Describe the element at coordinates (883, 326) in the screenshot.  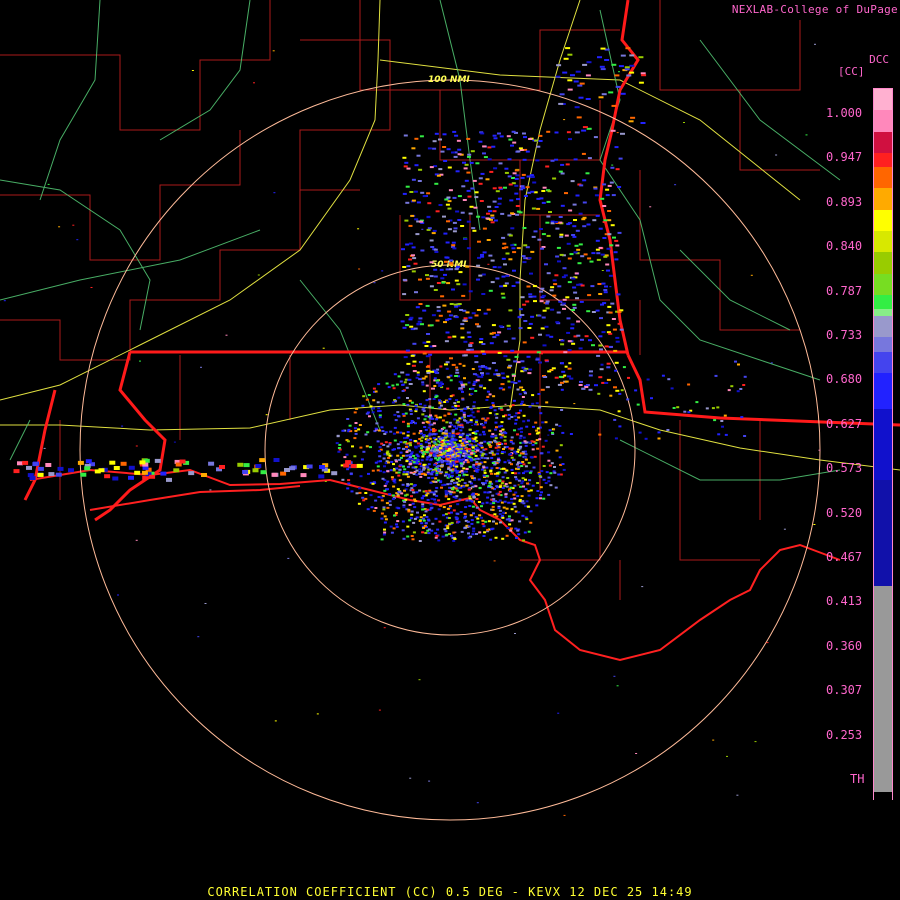
I see `scale-segment` at that location.